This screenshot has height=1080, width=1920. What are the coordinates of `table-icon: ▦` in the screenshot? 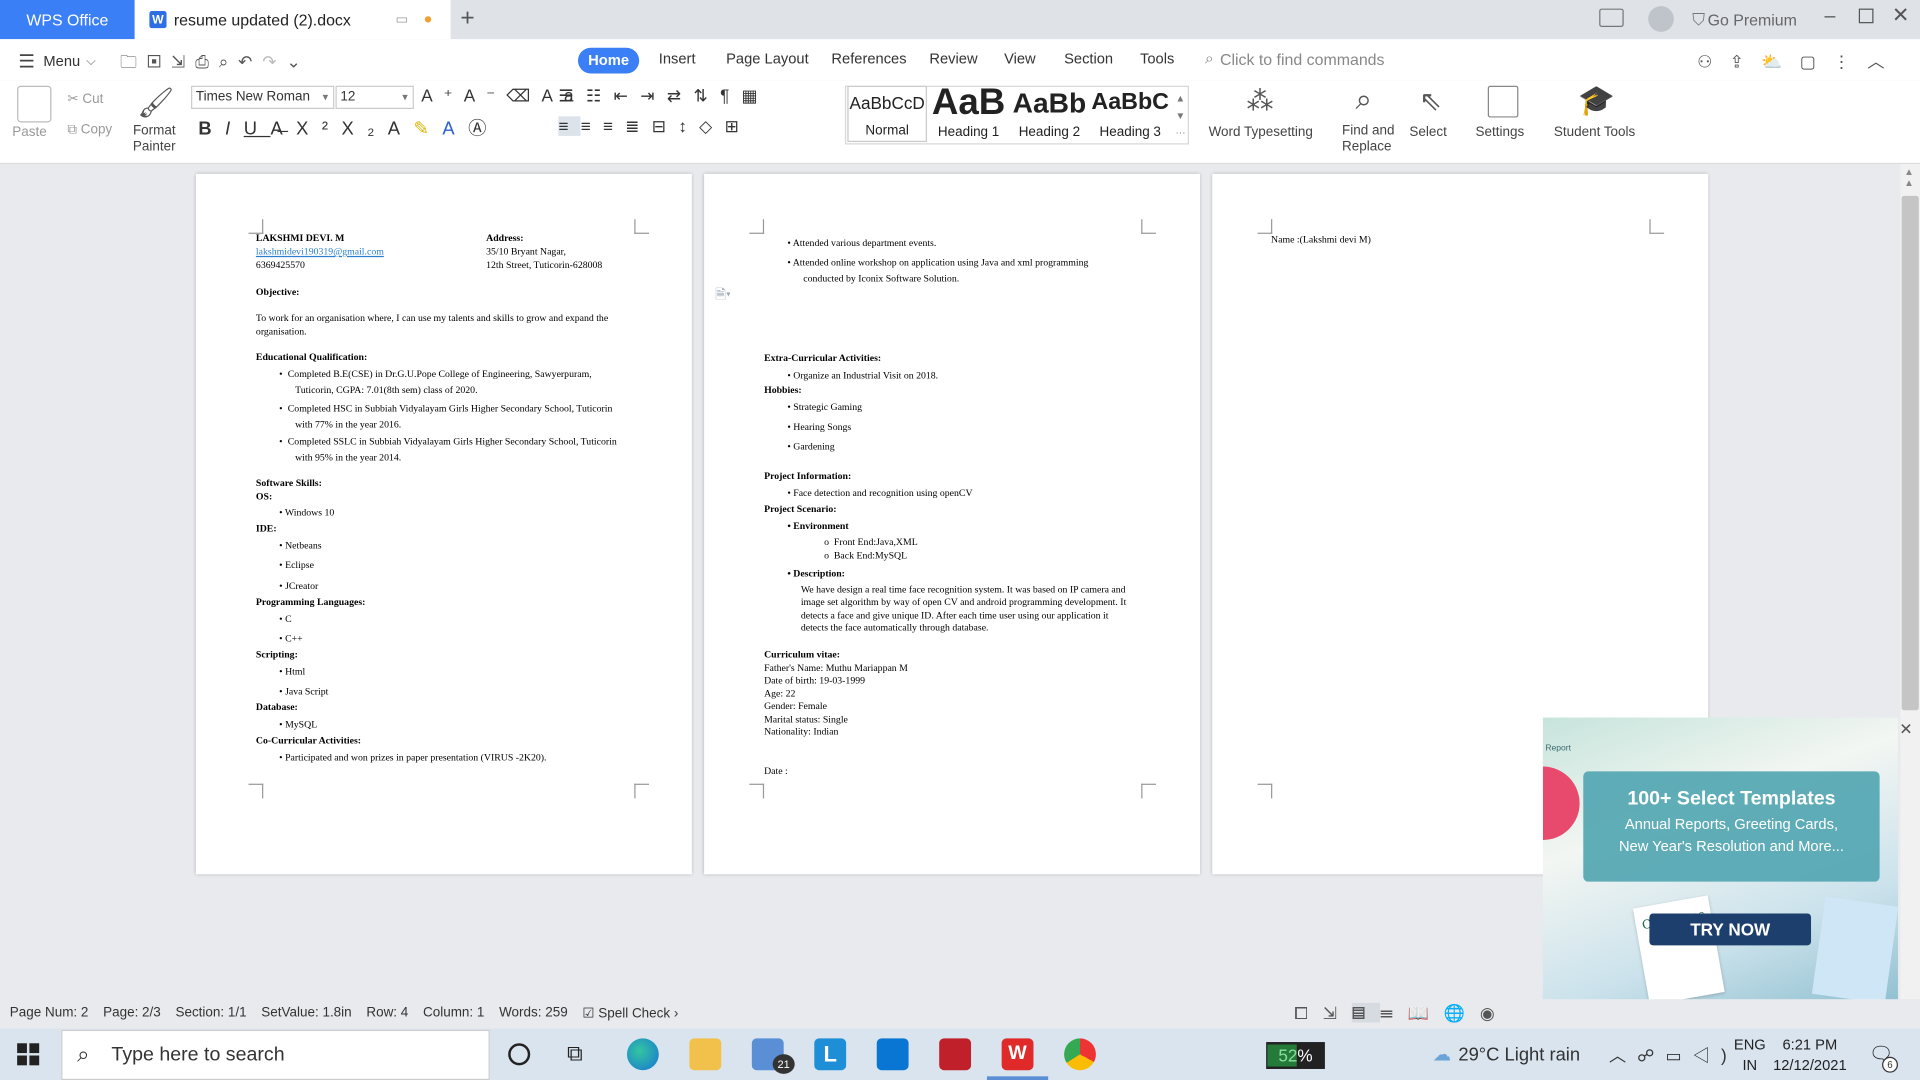 It's located at (756, 96).